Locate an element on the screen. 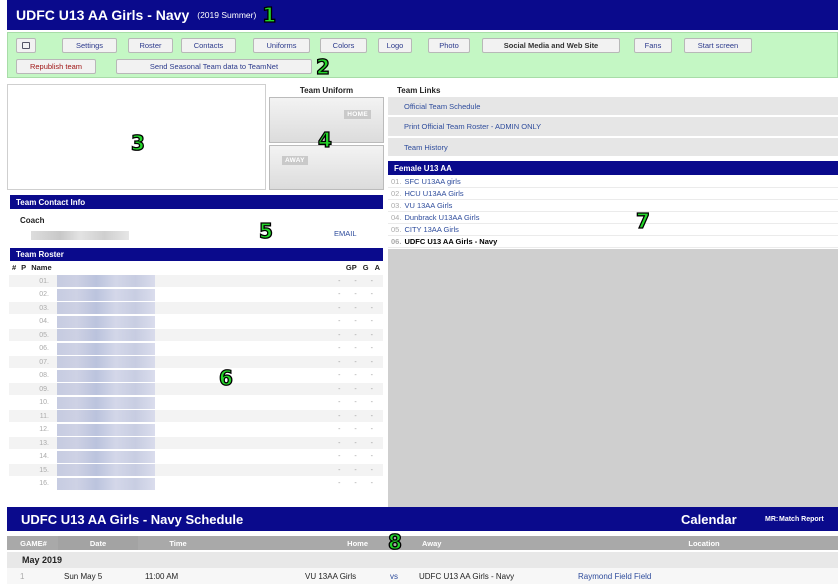 The height and width of the screenshot is (584, 838). team-title: UDFC U13 AA Girls - Navy is located at coordinates (103, 15).